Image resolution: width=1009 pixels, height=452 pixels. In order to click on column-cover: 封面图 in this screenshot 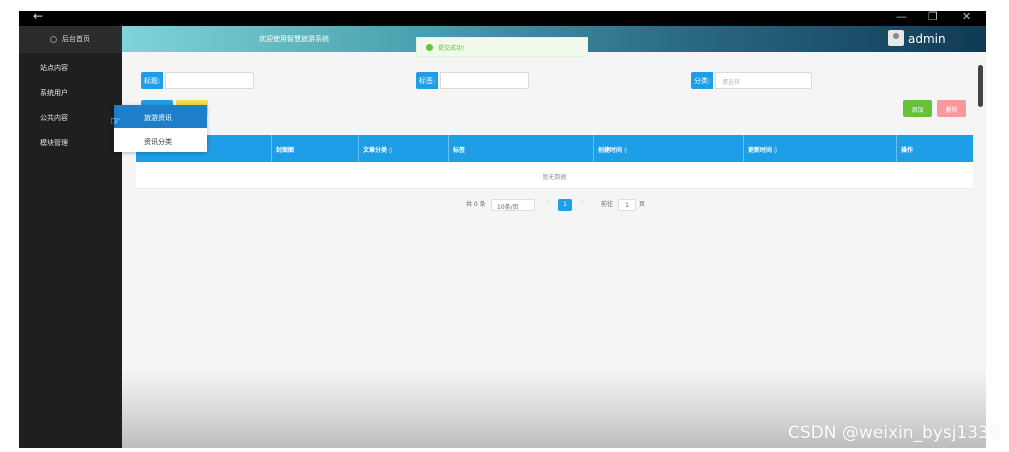, I will do `click(314, 148)`.